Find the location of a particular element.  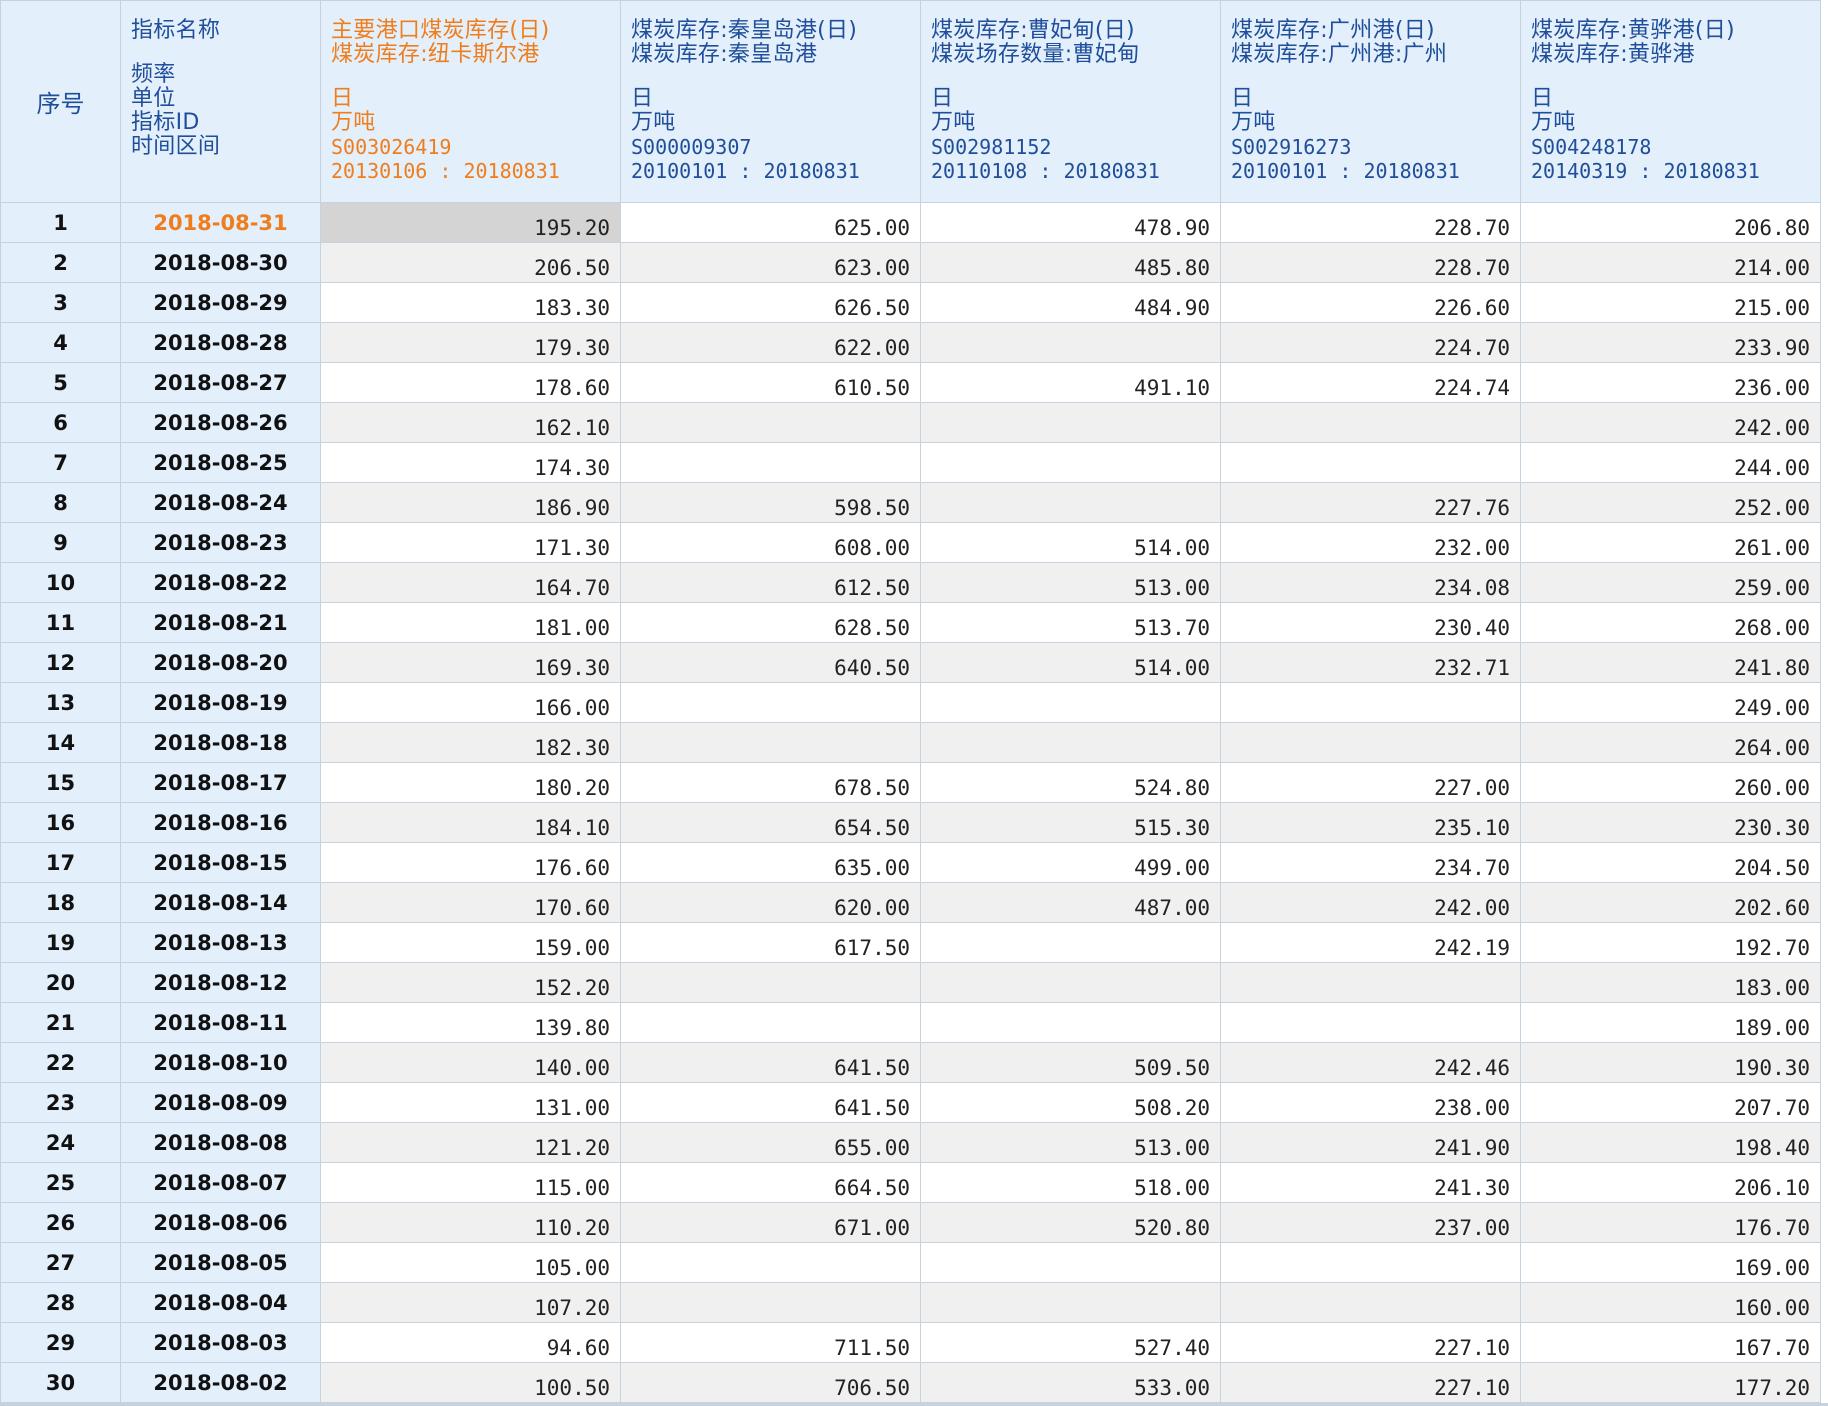

value-cell: 227.10 is located at coordinates (1370, 1342).